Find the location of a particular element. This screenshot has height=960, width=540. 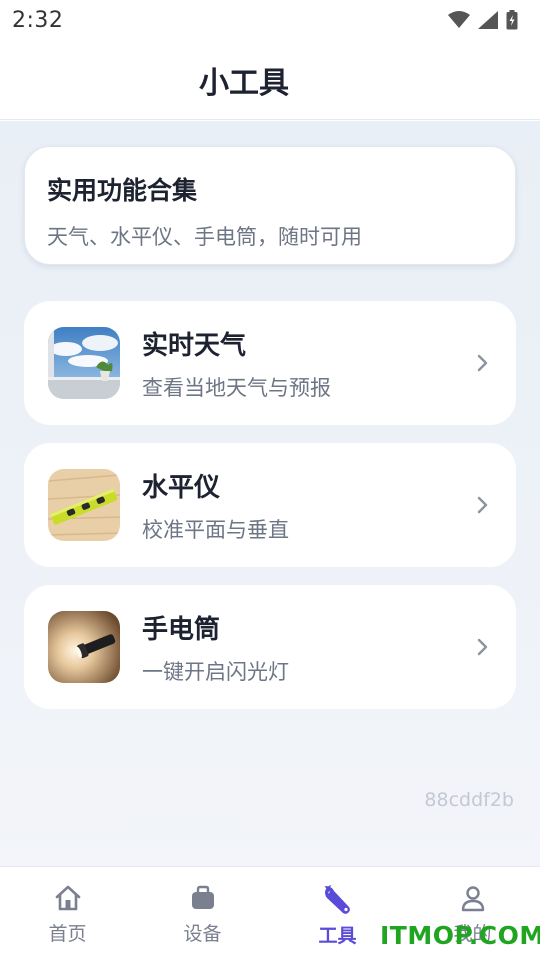

app-header: 小工具 is located at coordinates (270, 80).